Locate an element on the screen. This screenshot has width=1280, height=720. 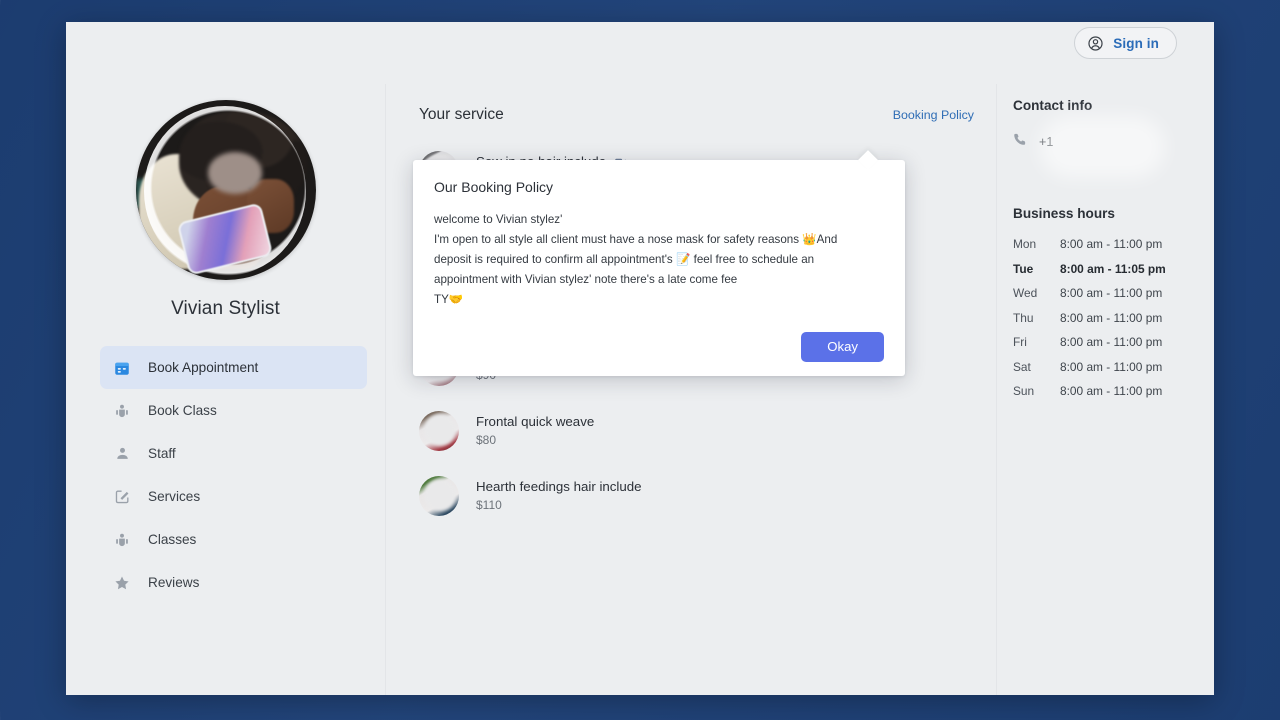
sidebar-item-staff: Staff is located at coordinates (233, 453).